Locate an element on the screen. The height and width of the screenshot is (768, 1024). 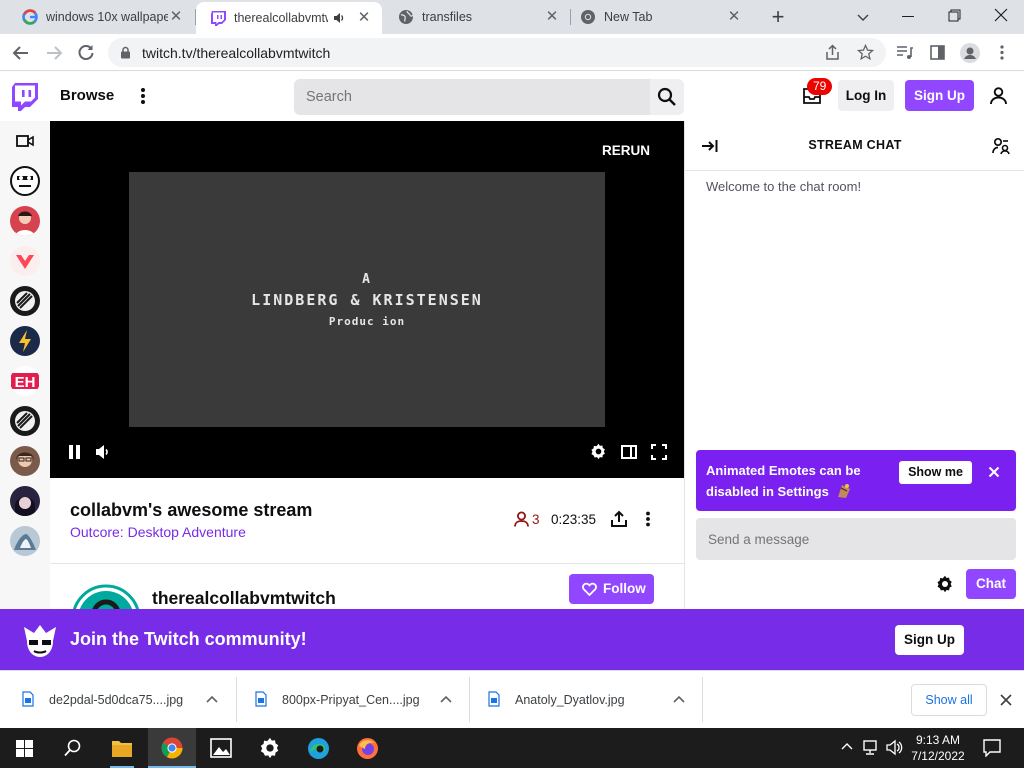
browser-tab-twitch: therealcollabvmtwitch ✕ is located at coordinates (289, 18).